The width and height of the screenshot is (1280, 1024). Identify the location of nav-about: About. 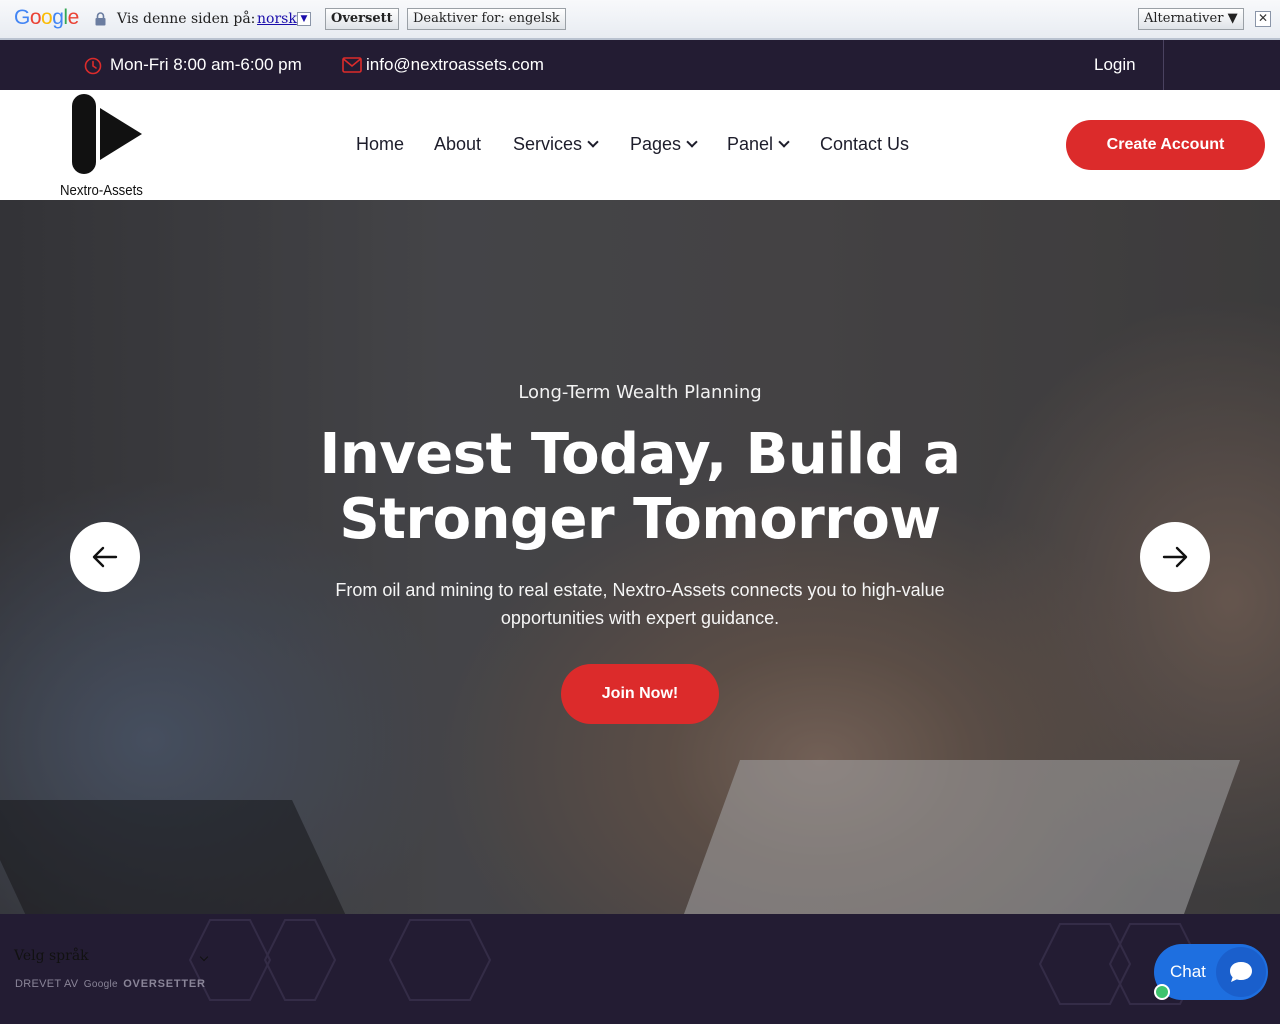
(457, 144).